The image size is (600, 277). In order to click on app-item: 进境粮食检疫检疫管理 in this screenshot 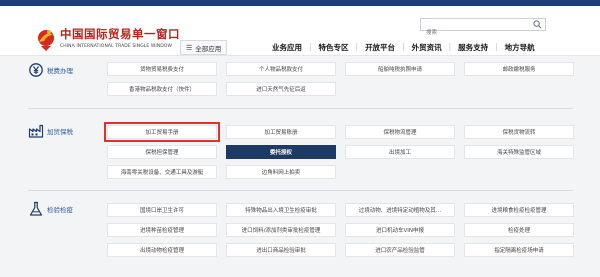, I will do `click(519, 210)`.